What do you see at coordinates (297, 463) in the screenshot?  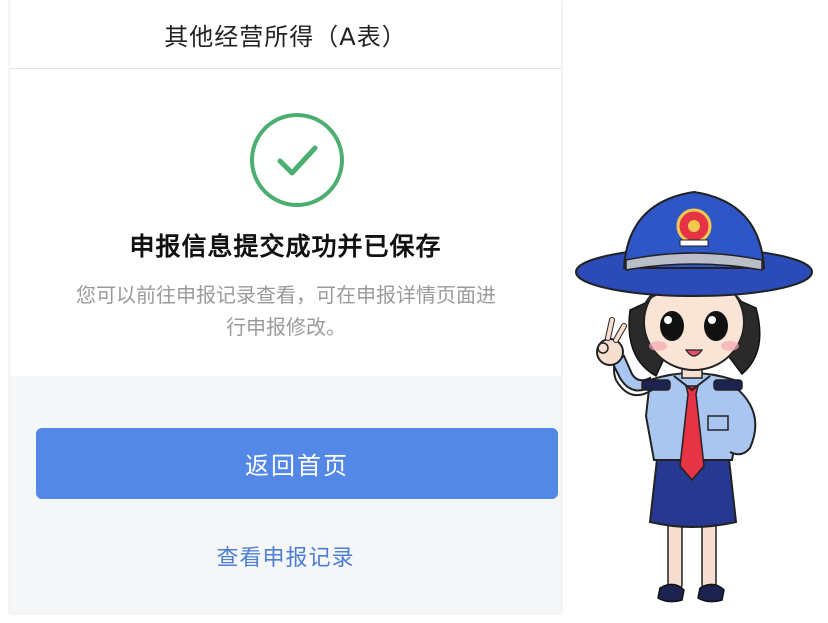 I see `back-to-home-button: 返回首页` at bounding box center [297, 463].